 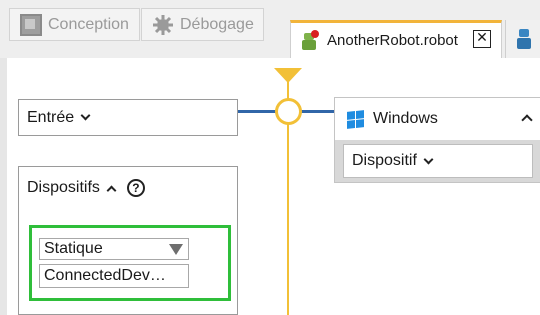 I want to click on dispositifs-header: Dispositifs ?, so click(x=86, y=188).